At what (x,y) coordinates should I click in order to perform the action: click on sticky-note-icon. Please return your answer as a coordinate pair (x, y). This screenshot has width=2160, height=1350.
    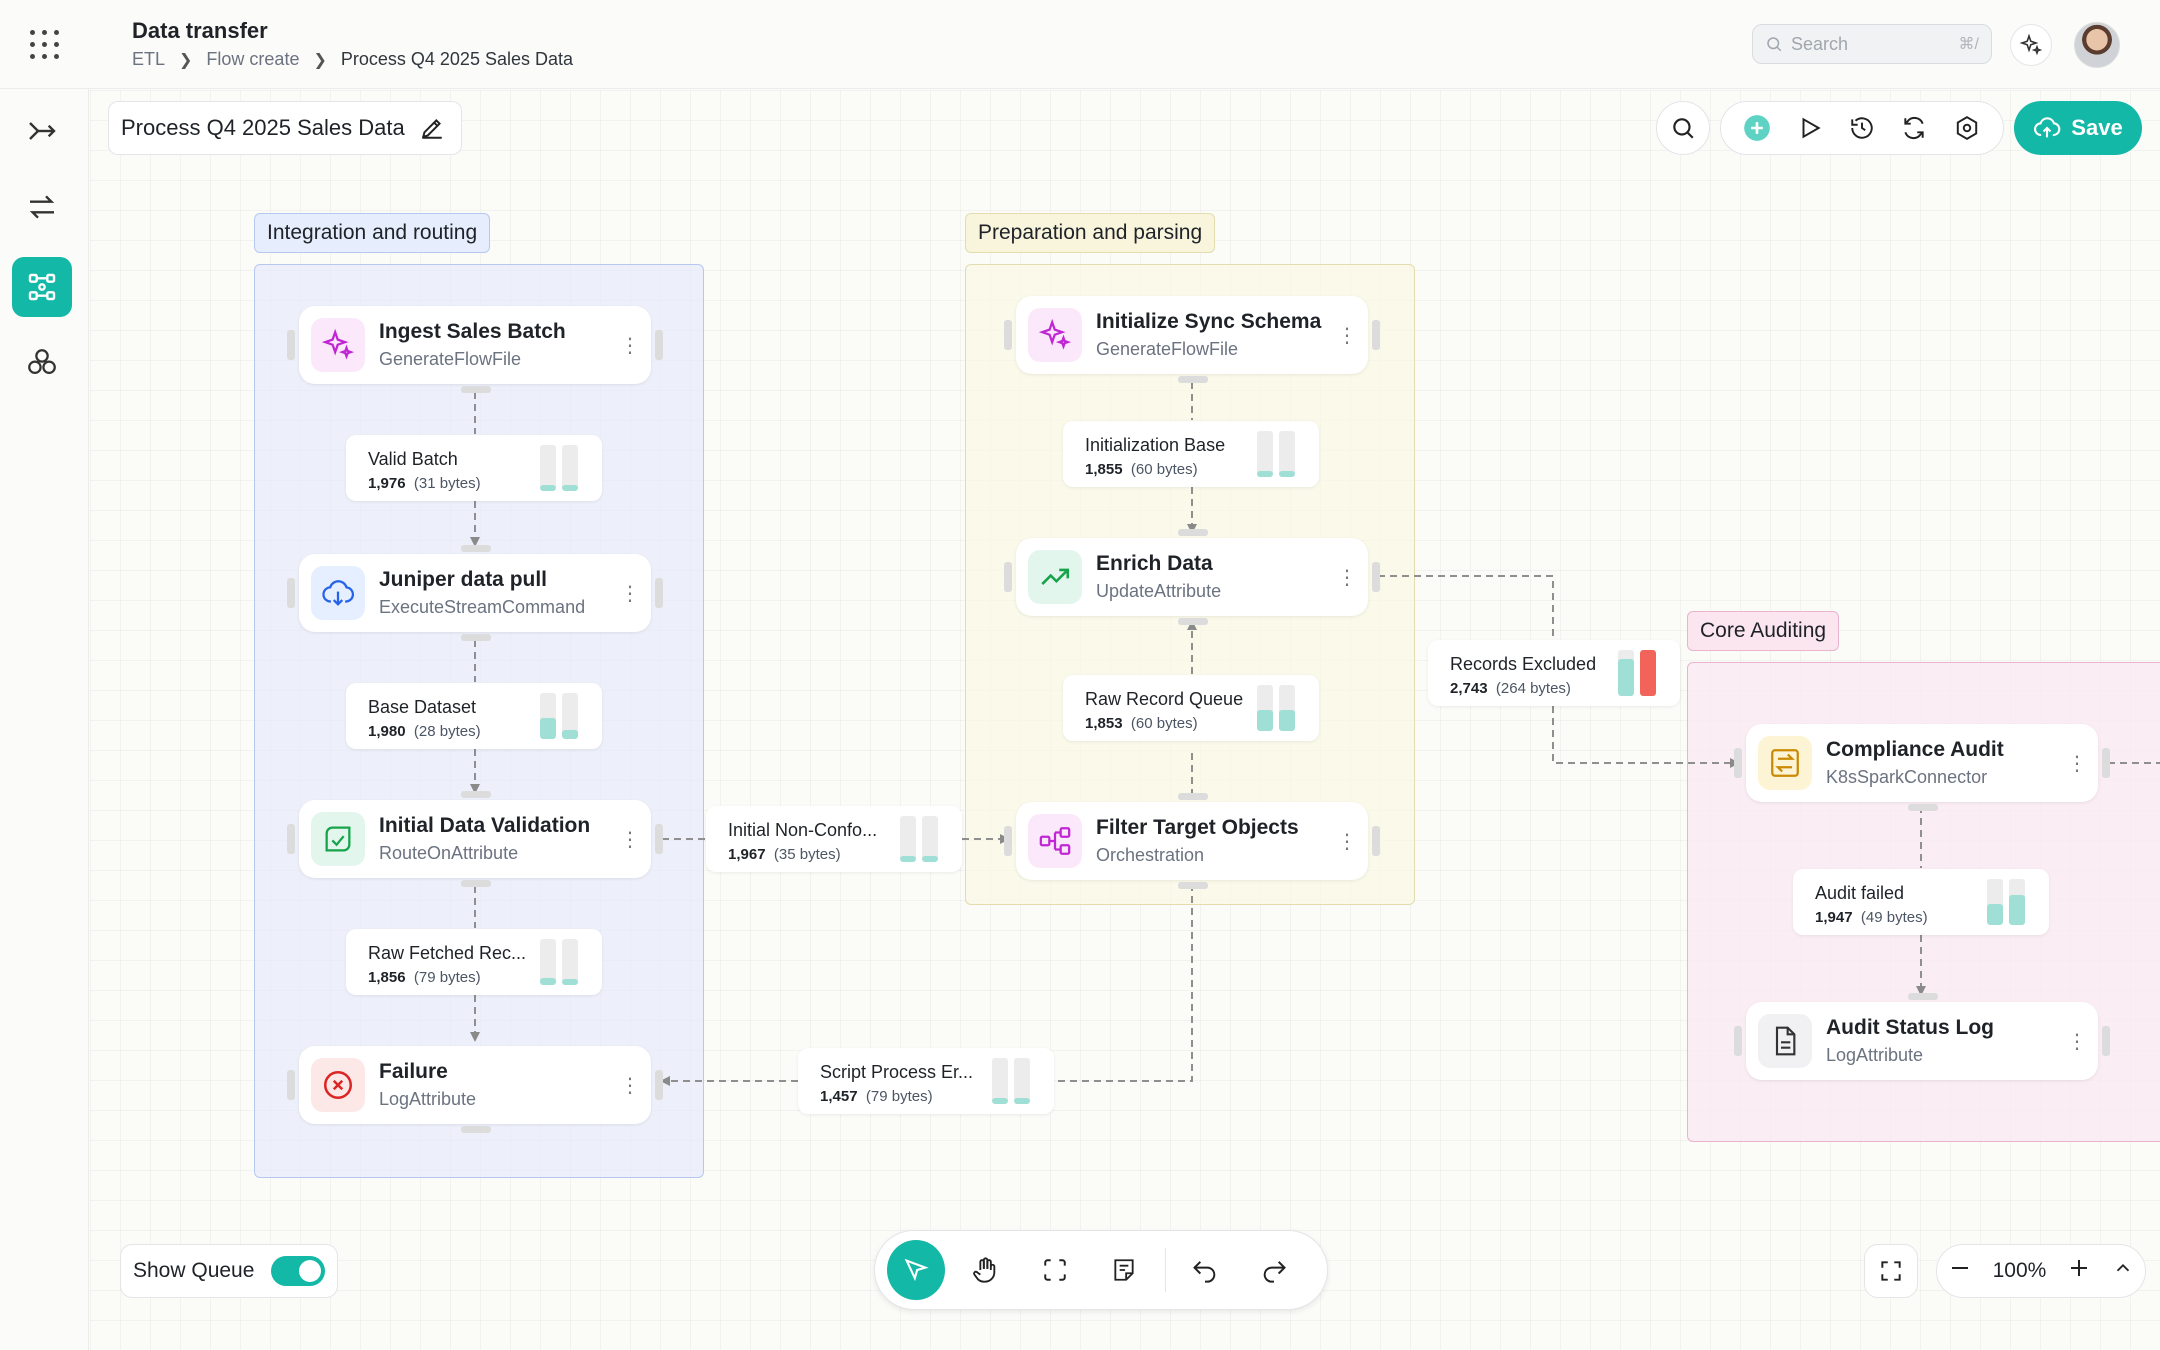
    Looking at the image, I should click on (1124, 1270).